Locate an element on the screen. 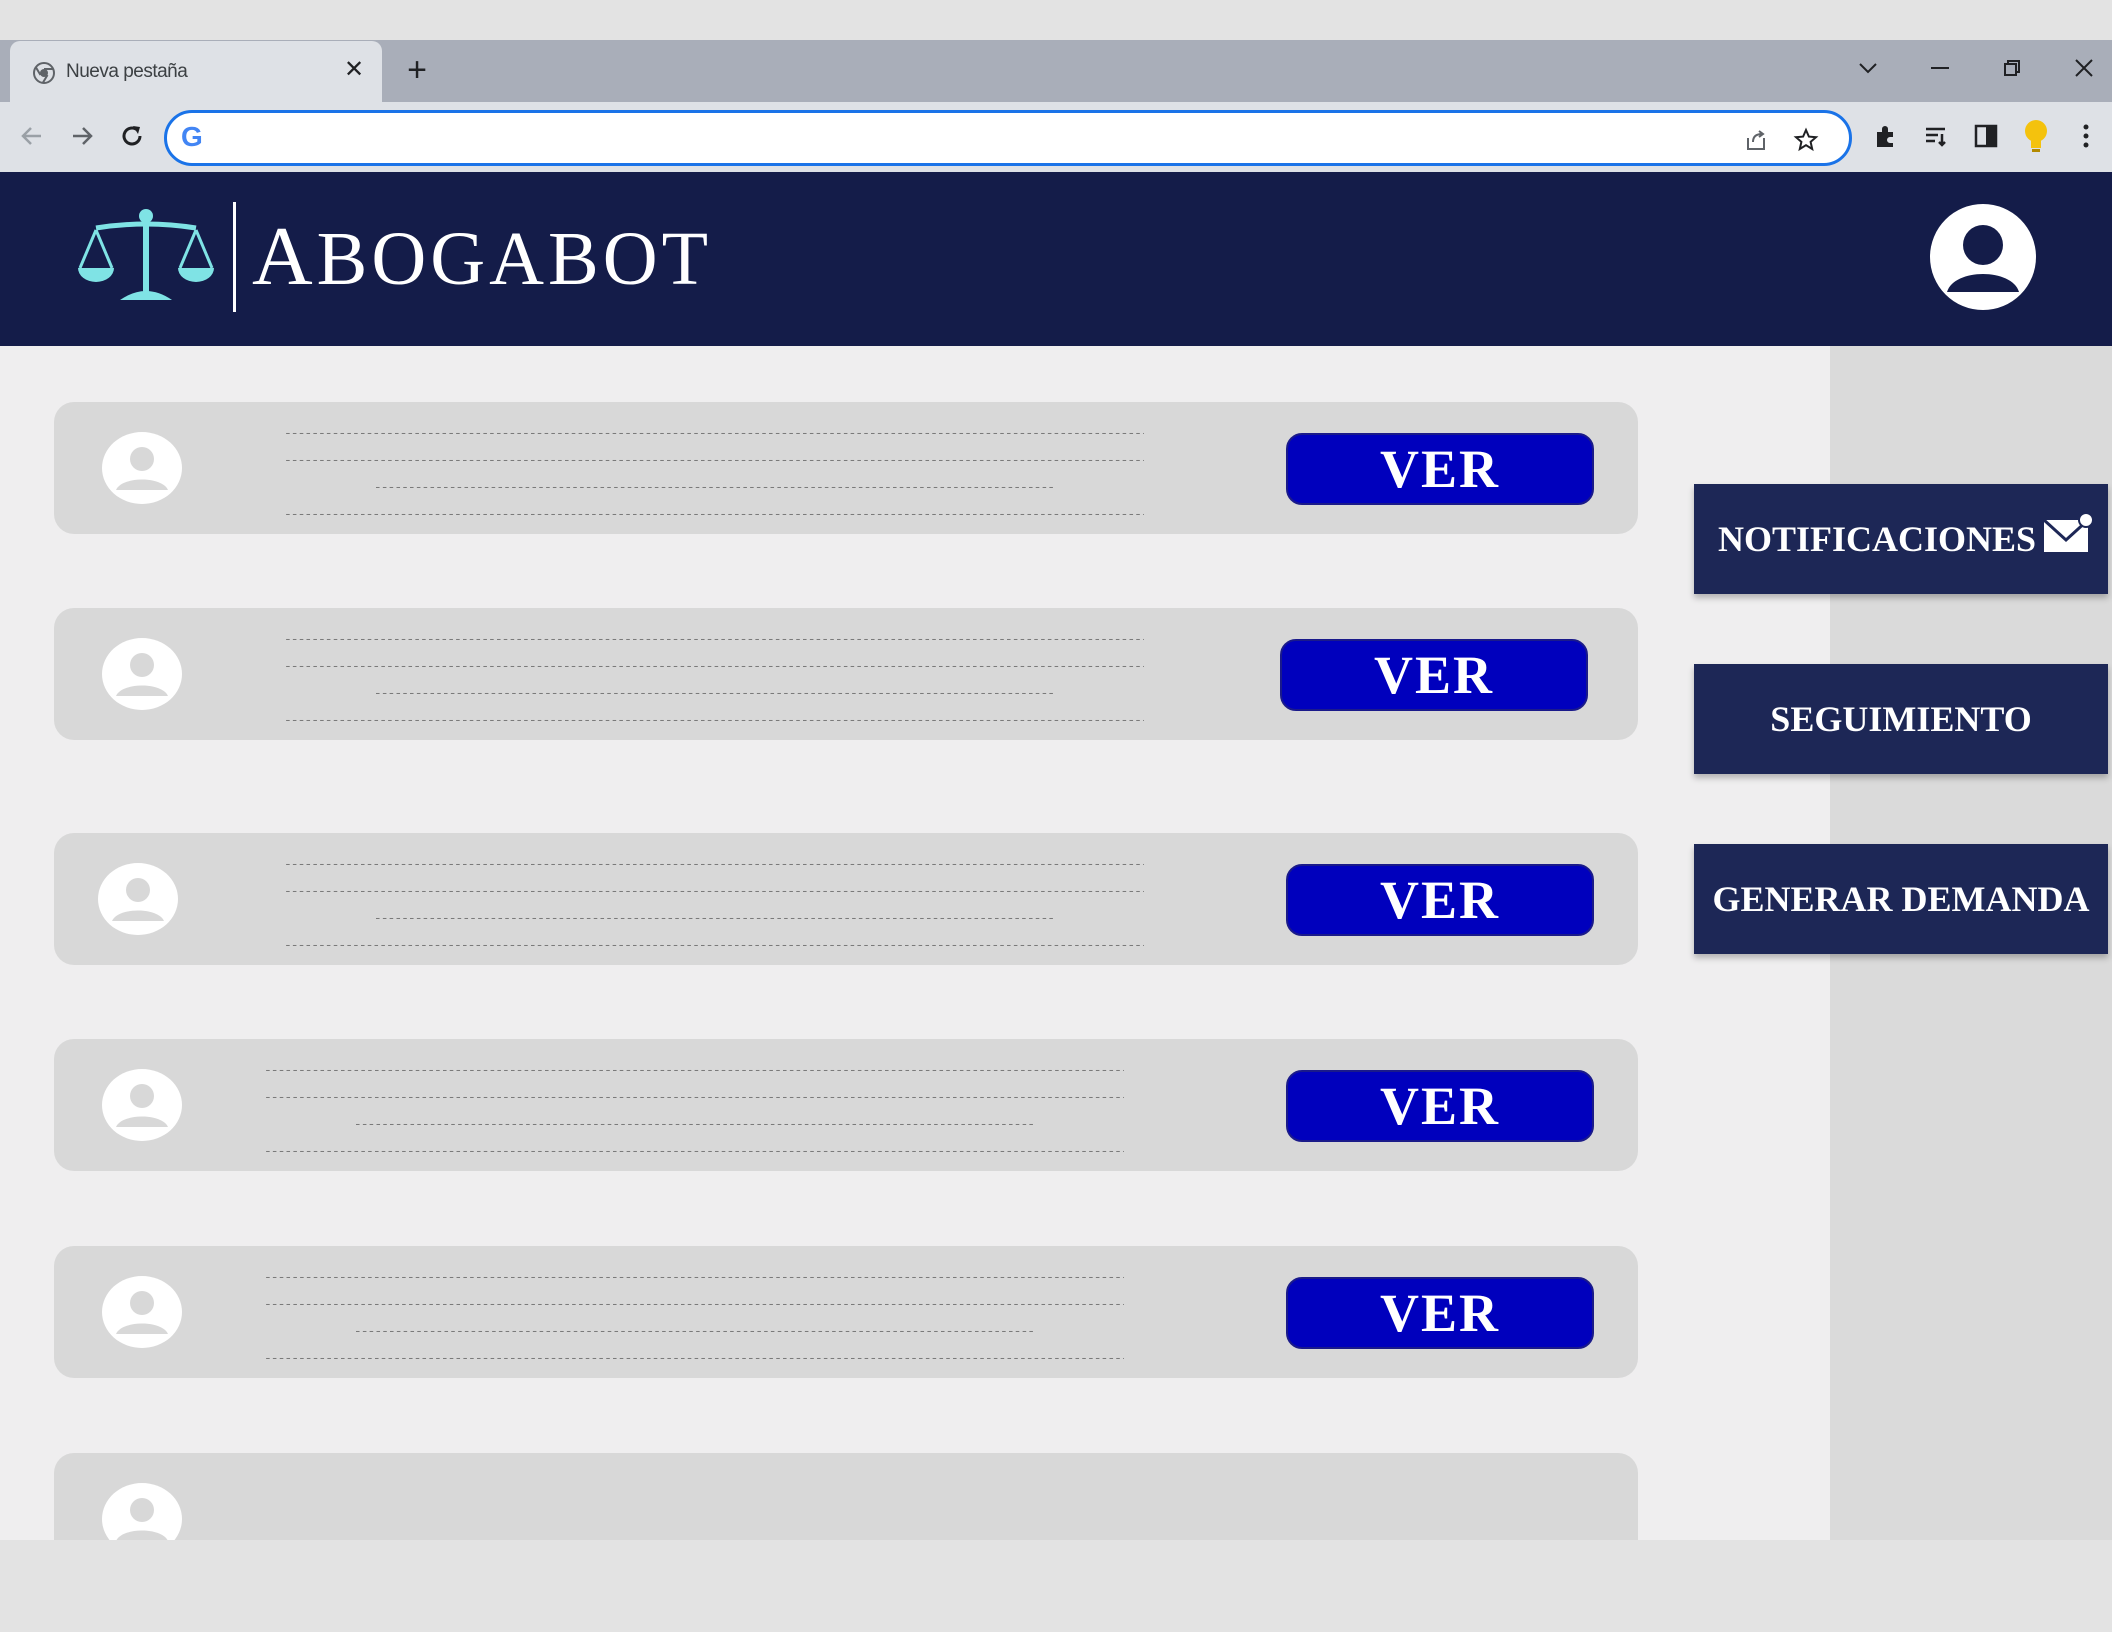  side-panel-icon is located at coordinates (1986, 136).